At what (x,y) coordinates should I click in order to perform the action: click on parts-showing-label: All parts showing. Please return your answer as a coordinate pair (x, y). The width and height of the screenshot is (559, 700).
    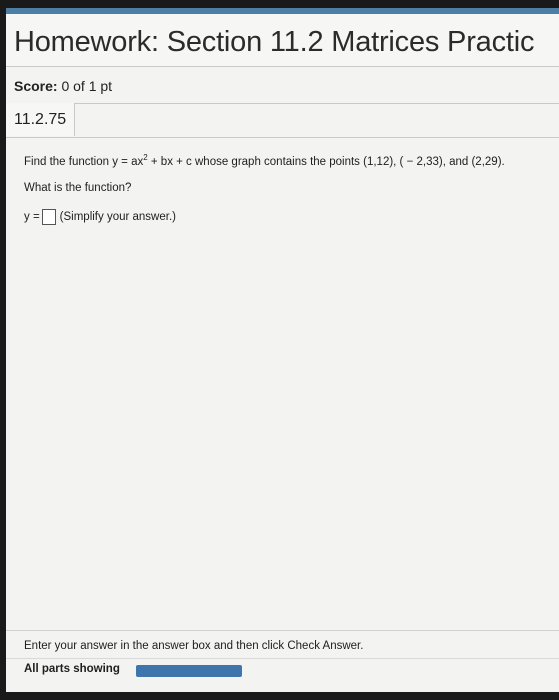
    Looking at the image, I should click on (72, 669).